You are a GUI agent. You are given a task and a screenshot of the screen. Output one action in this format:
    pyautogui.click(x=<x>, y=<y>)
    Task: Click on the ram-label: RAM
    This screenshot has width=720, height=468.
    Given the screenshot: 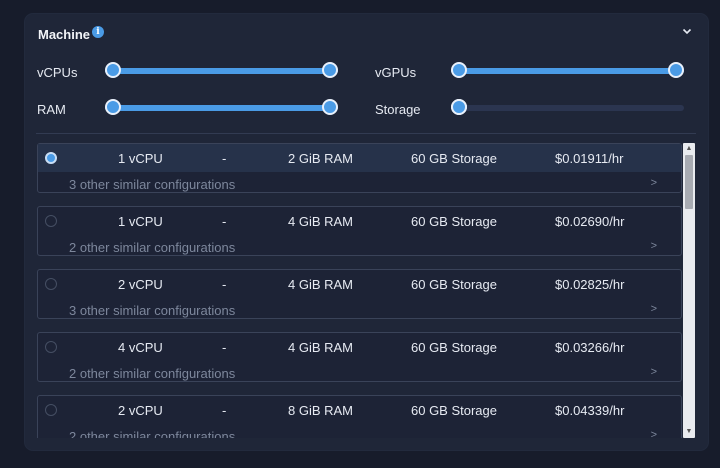 What is the action you would take?
    pyautogui.click(x=51, y=109)
    